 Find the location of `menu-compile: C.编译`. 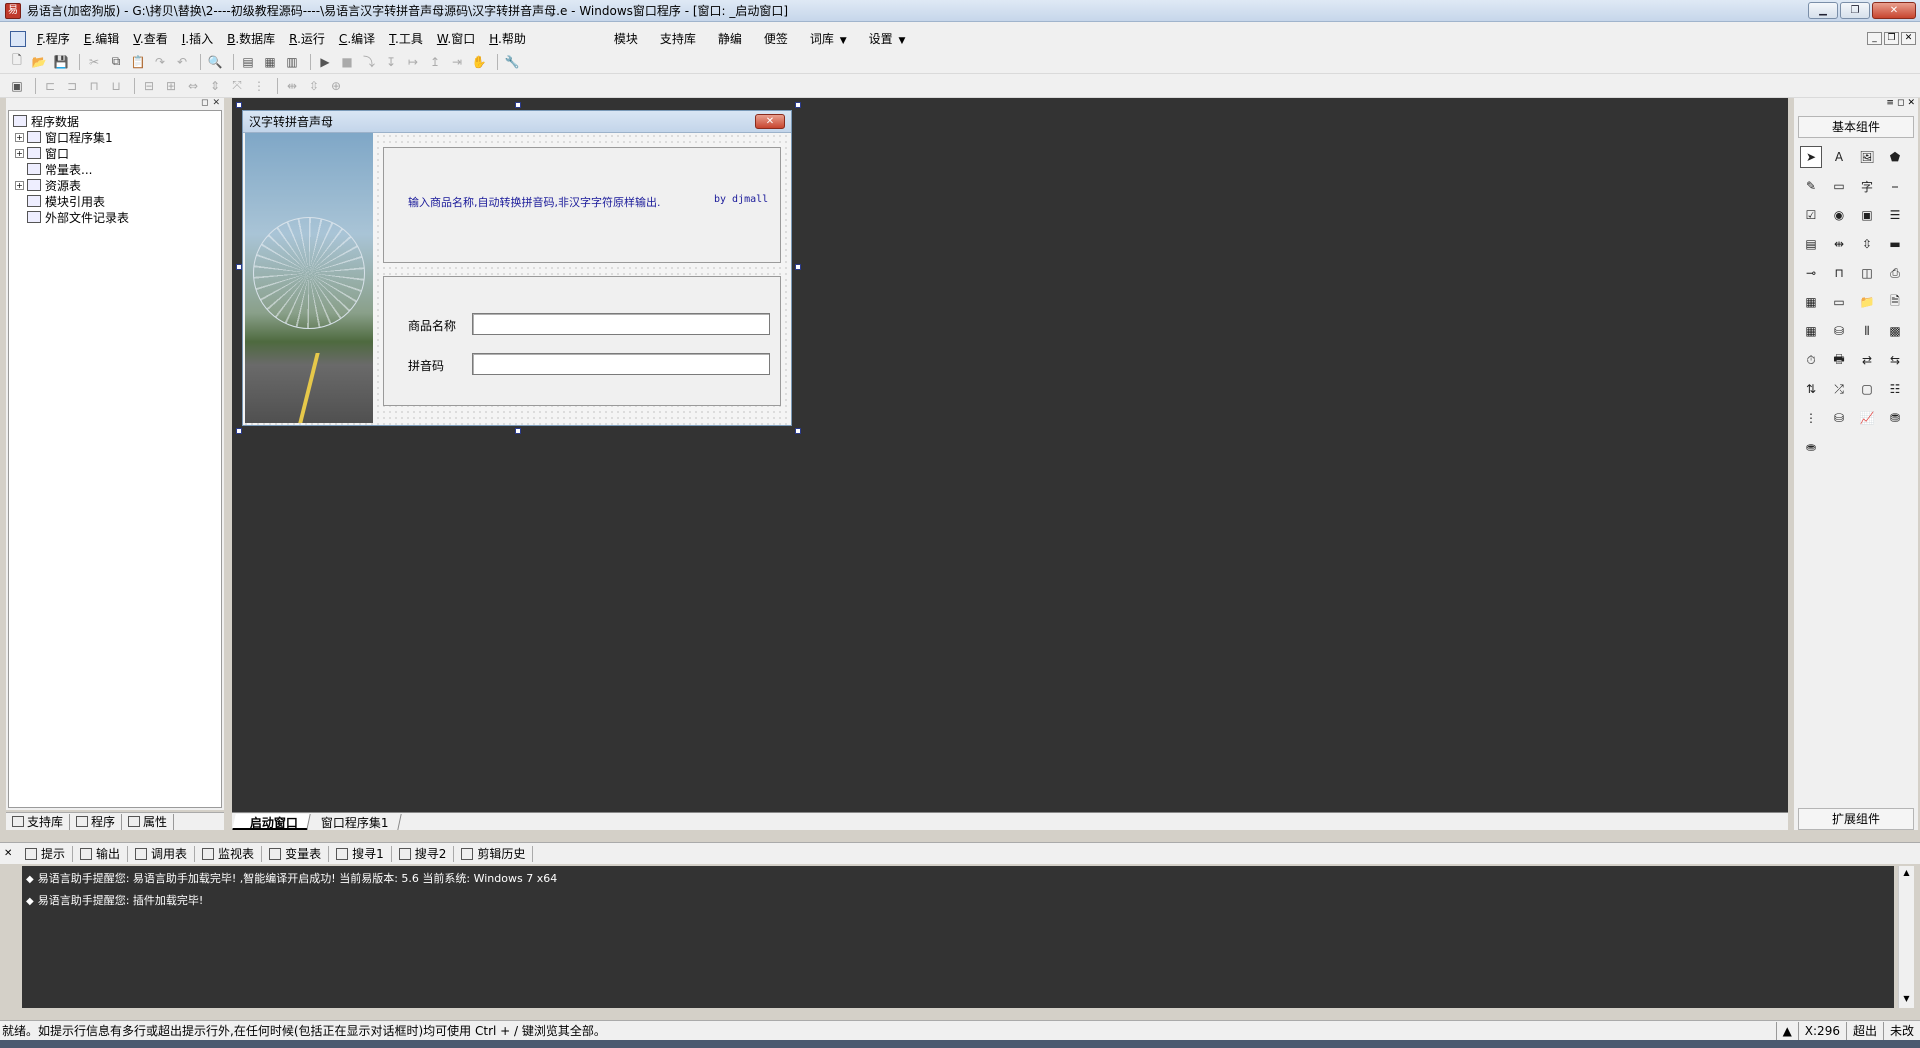

menu-compile: C.编译 is located at coordinates (357, 38).